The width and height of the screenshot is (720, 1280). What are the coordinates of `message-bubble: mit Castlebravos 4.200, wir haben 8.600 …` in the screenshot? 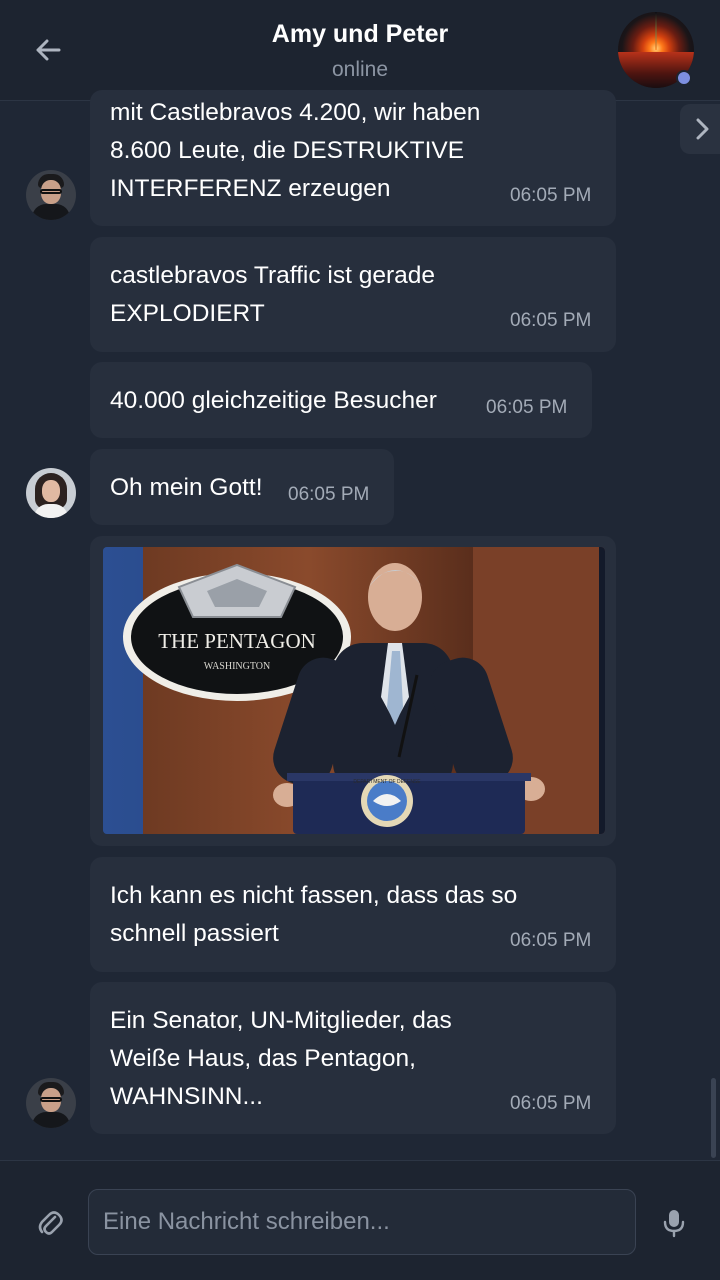 It's located at (353, 158).